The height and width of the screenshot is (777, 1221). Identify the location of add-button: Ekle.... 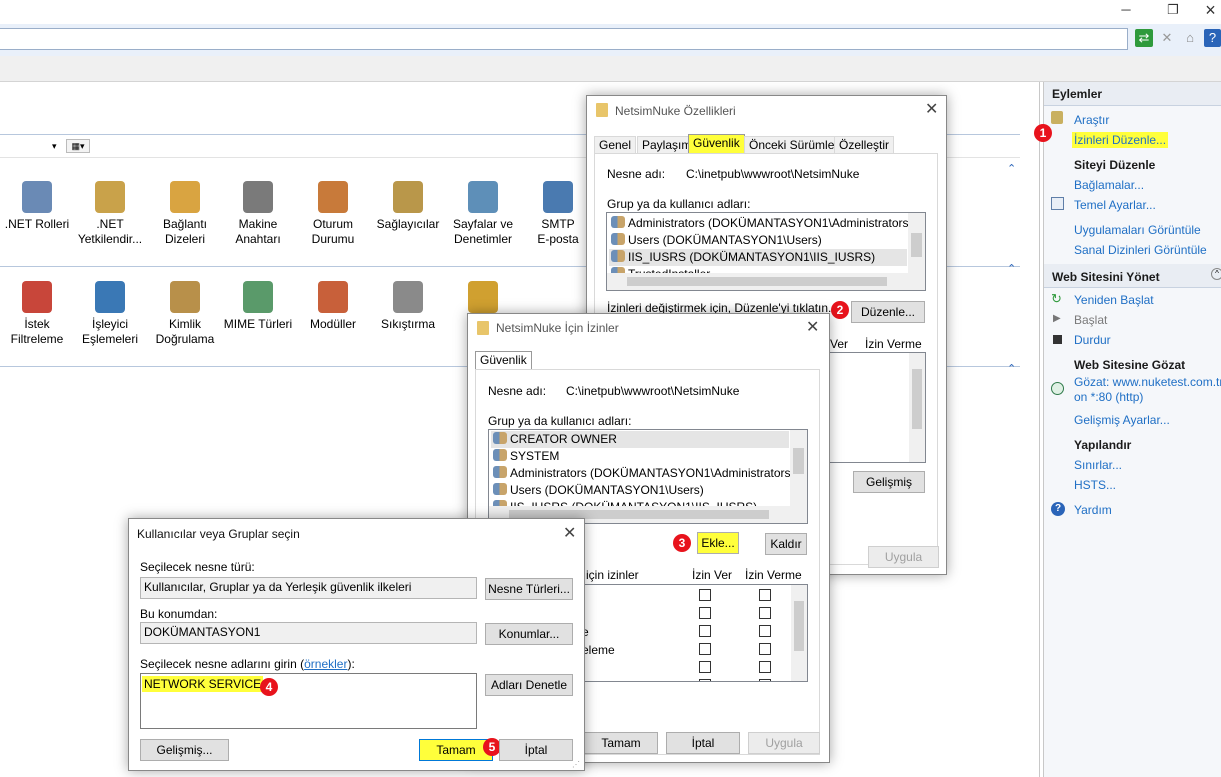
(718, 543).